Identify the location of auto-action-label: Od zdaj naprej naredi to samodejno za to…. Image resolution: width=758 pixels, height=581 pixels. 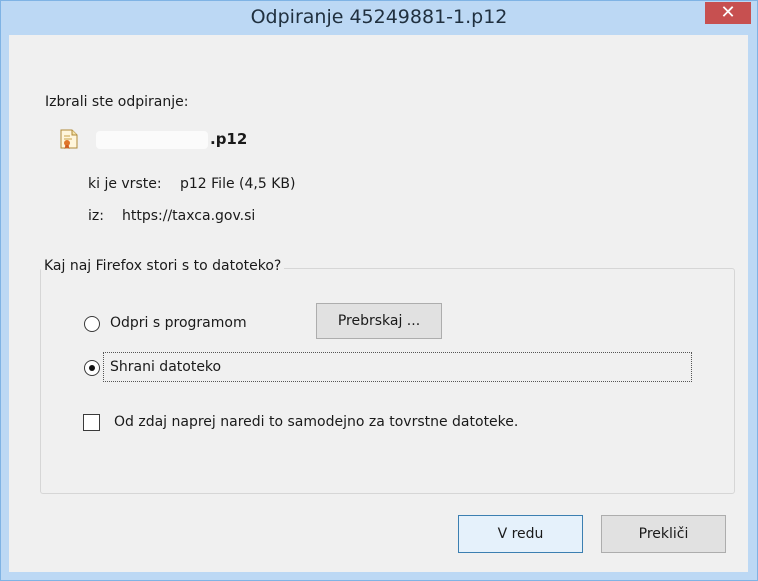
(316, 422).